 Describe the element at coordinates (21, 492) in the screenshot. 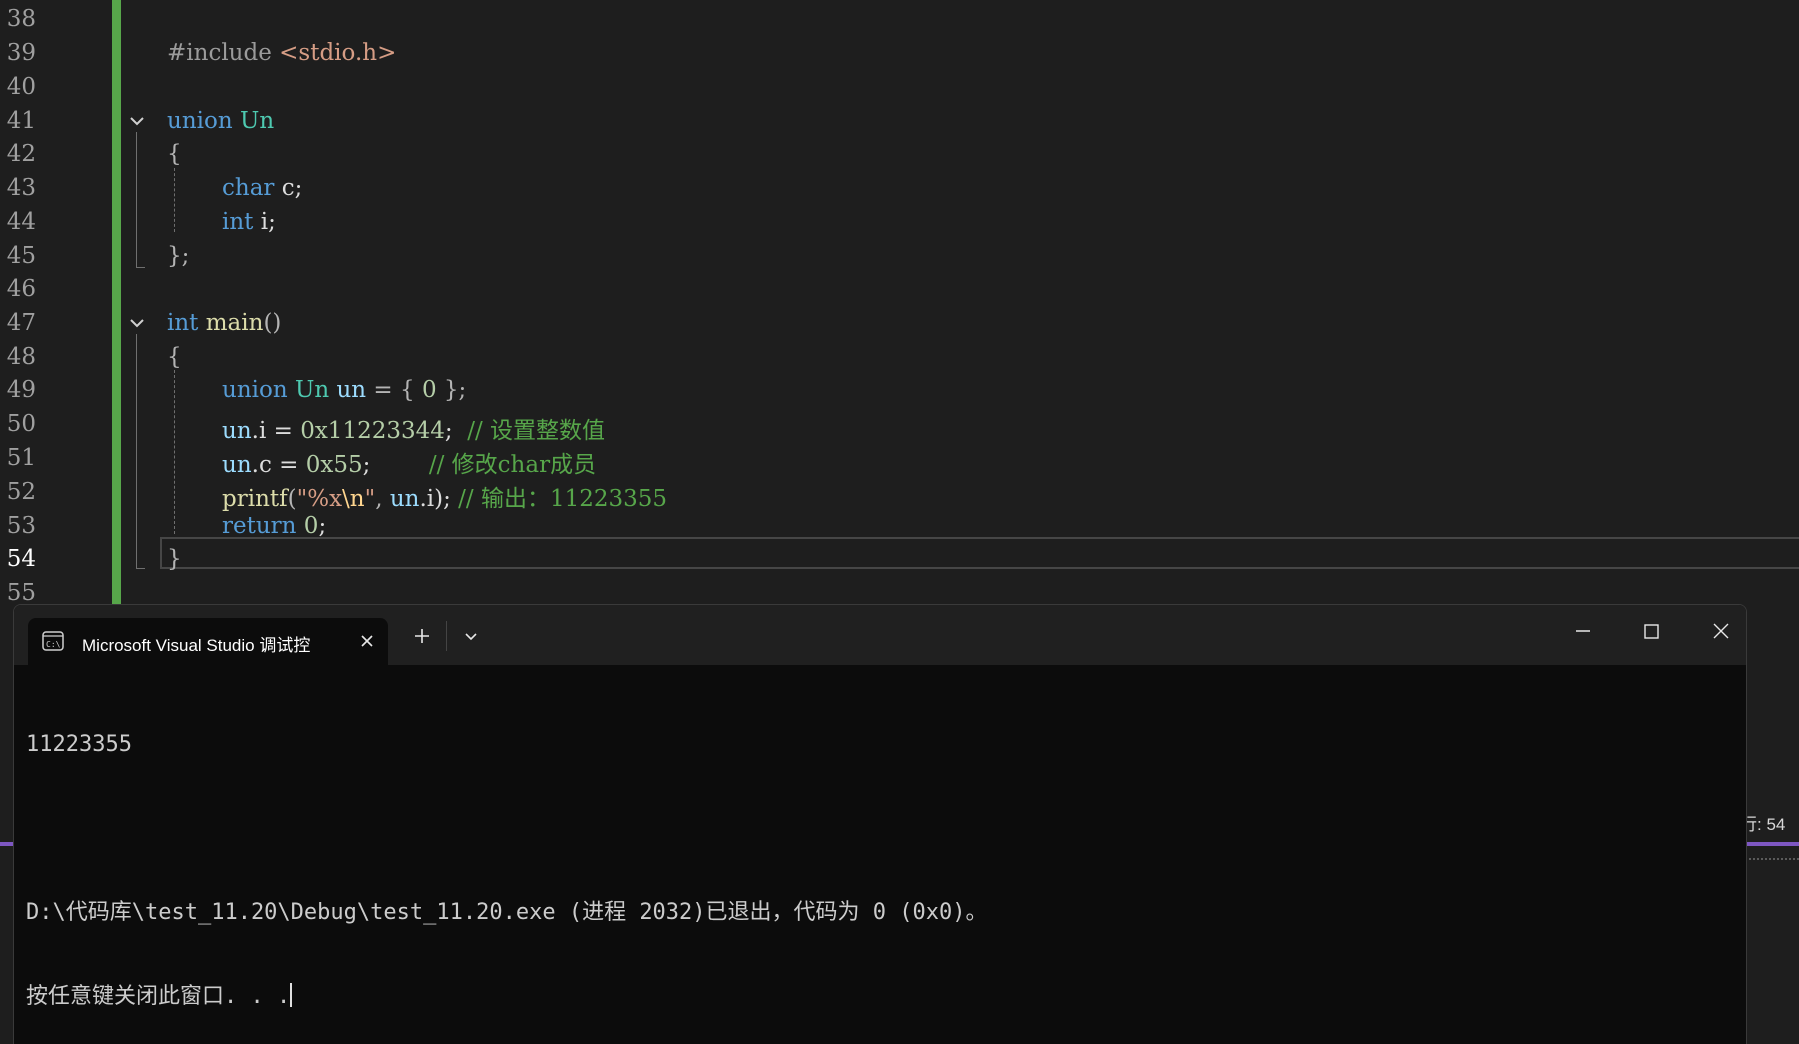

I see `line-number: 52` at that location.